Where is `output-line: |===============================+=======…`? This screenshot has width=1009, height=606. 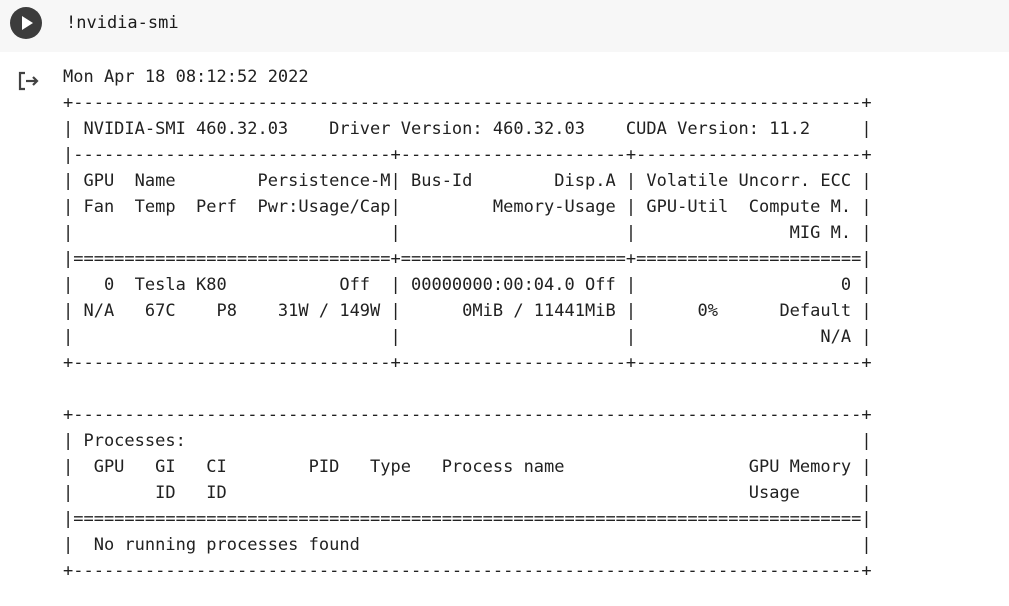
output-line: |===============================+=======… is located at coordinates (467, 259).